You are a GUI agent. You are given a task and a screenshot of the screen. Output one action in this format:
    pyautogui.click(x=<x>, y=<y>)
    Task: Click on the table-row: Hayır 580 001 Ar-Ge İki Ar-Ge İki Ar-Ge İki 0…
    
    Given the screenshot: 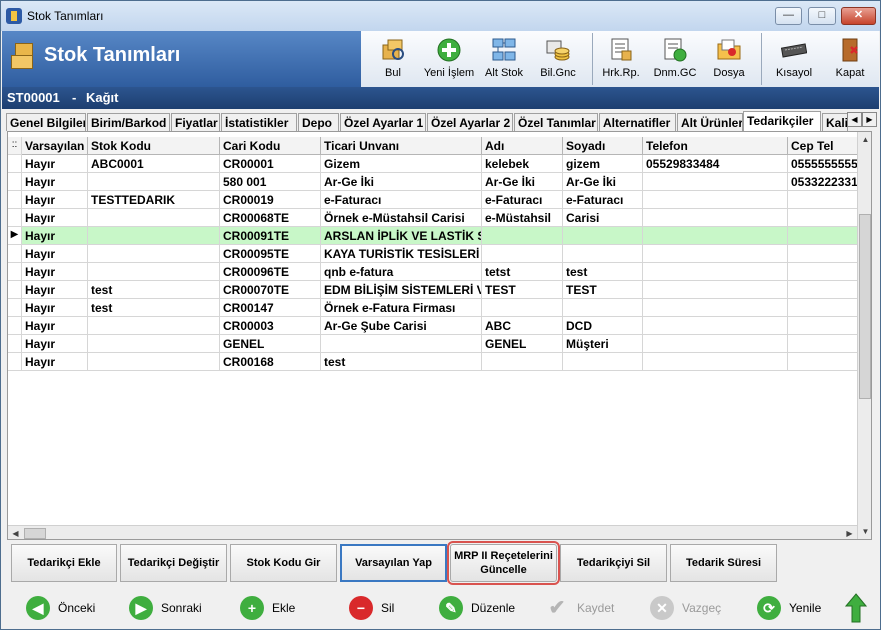 What is the action you would take?
    pyautogui.click(x=433, y=182)
    